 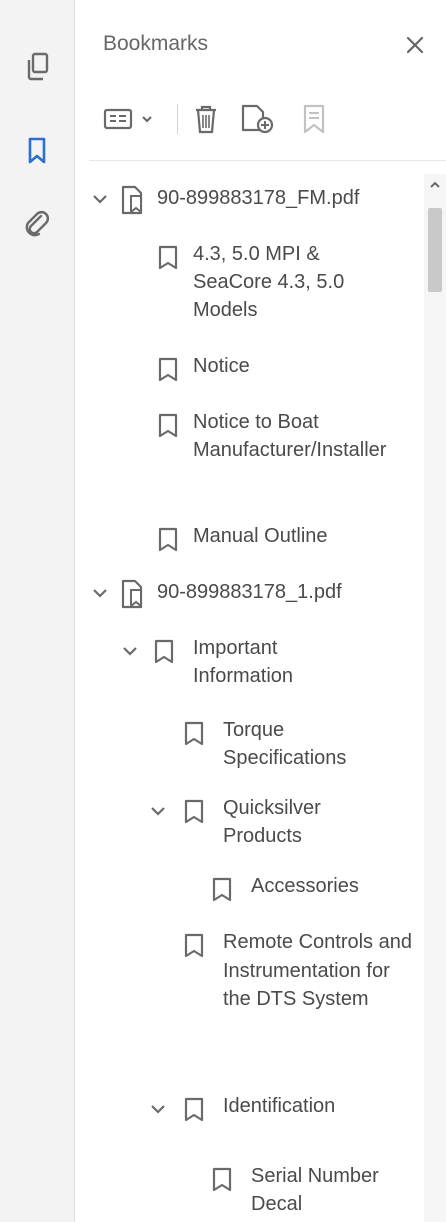 I want to click on bookmarks-panel-button, so click(x=37, y=151).